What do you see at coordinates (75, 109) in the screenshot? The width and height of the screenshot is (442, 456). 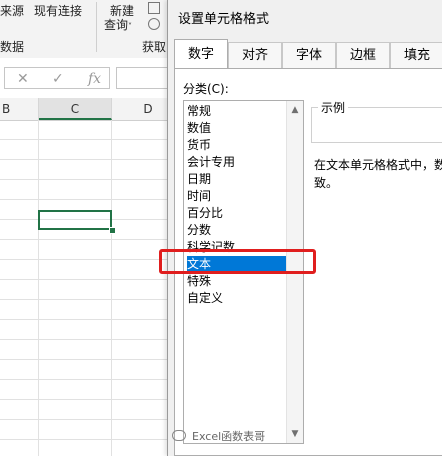 I see `column-header-c: C` at bounding box center [75, 109].